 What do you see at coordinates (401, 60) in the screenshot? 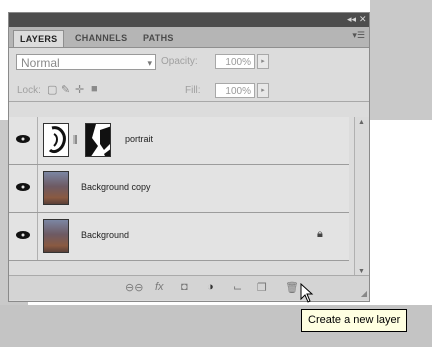
I see `background-grey` at bounding box center [401, 60].